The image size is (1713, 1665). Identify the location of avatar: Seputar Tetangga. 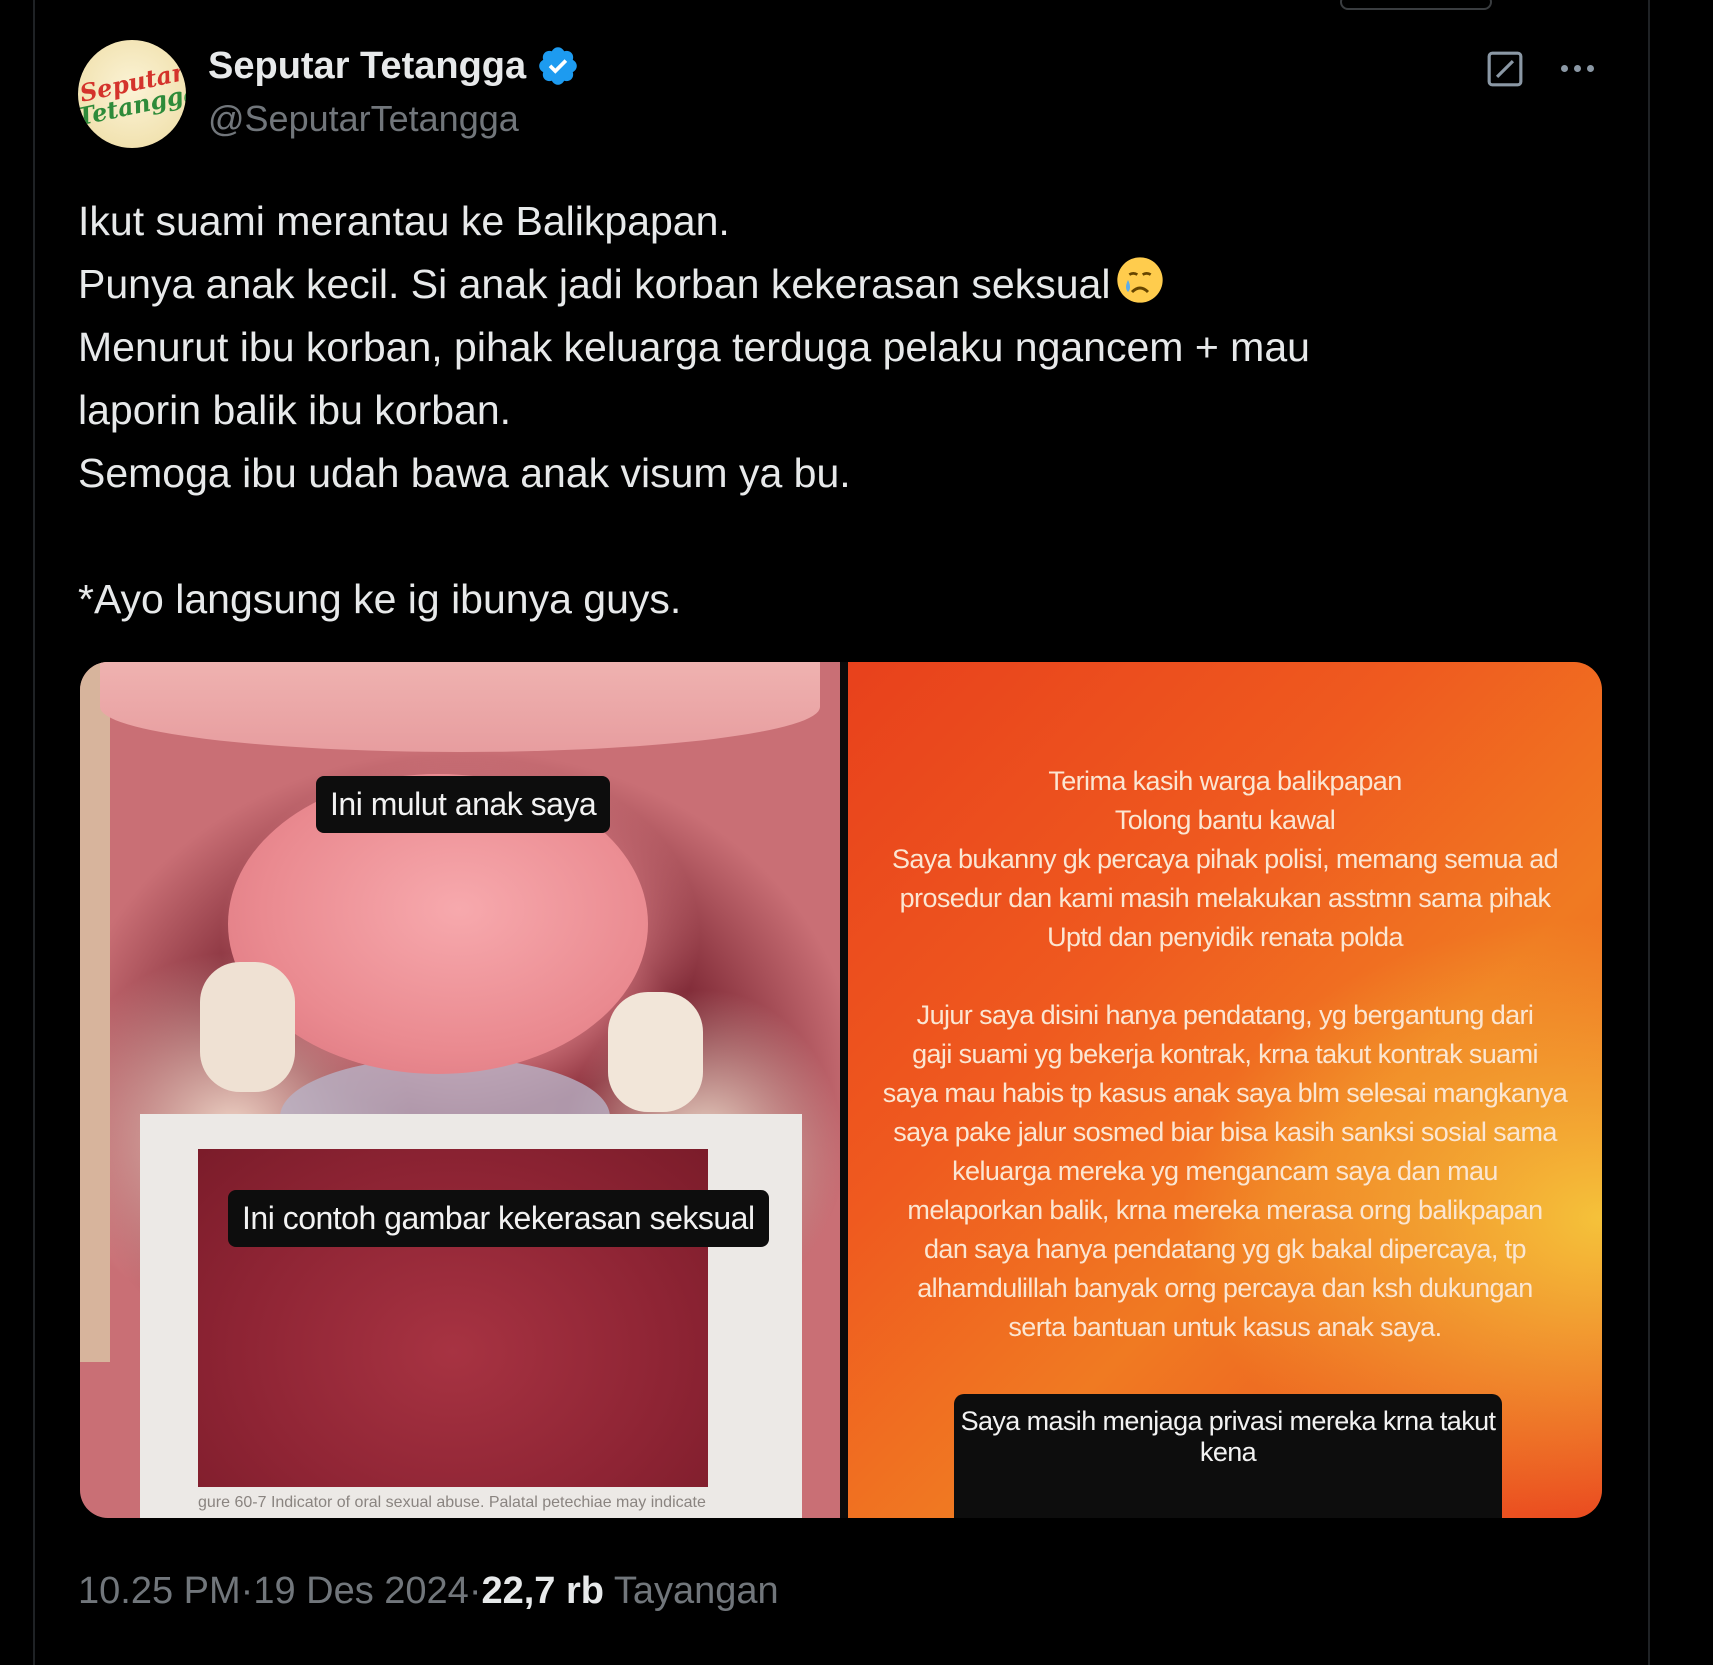
(132, 94).